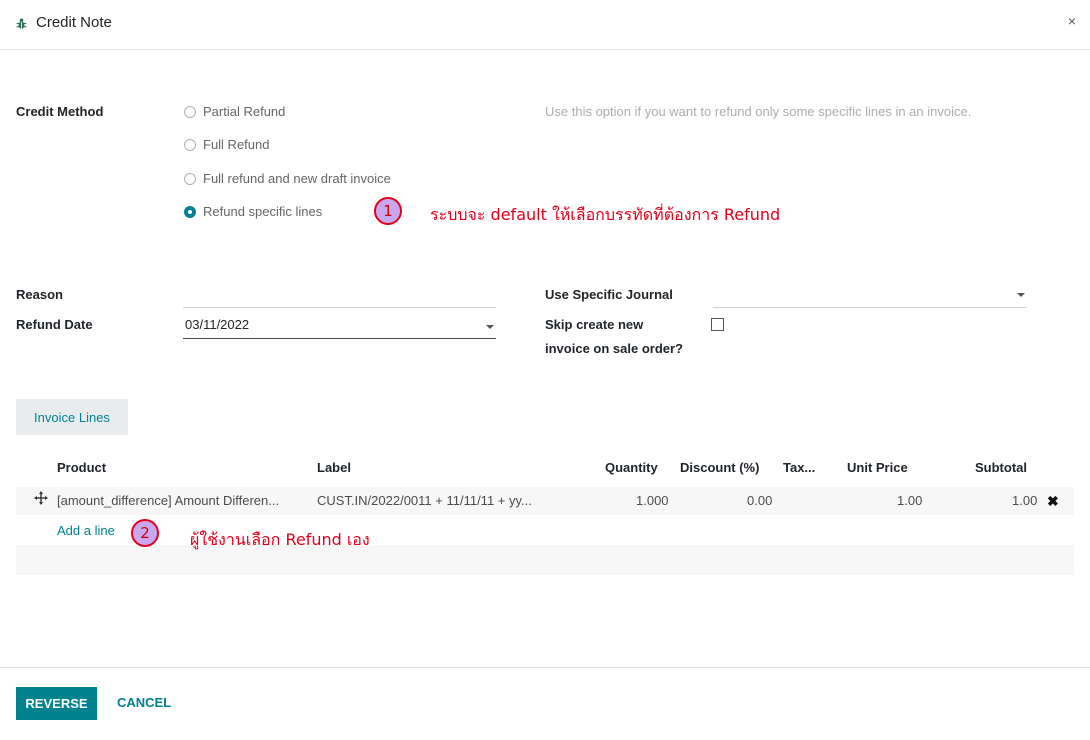  Describe the element at coordinates (1001, 467) in the screenshot. I see `column-header-subtotal: Subtotal` at that location.